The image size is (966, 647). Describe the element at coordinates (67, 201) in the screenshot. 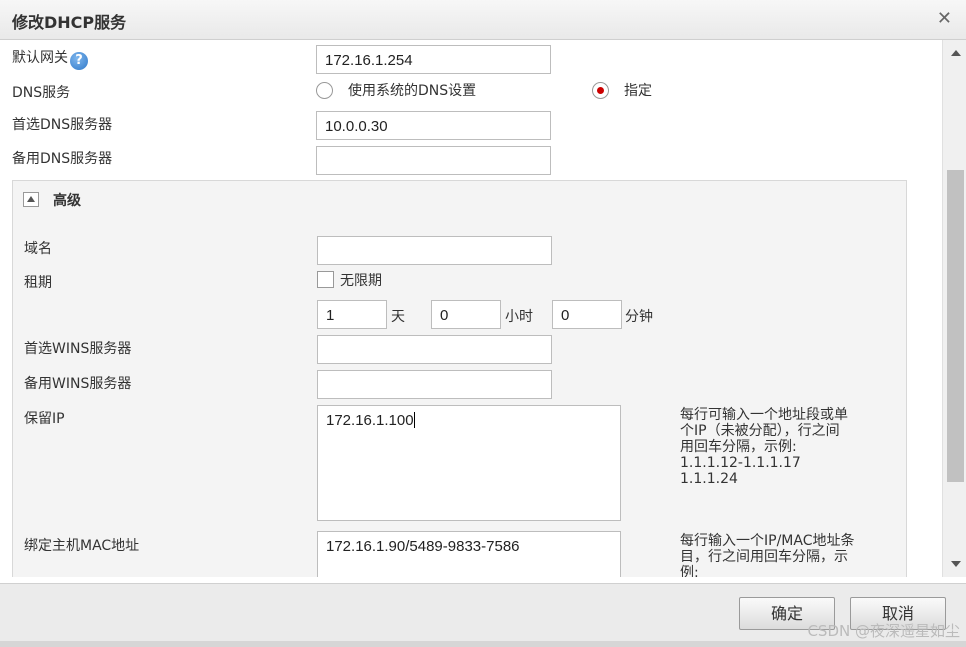

I see `advanced-title: 高级` at that location.